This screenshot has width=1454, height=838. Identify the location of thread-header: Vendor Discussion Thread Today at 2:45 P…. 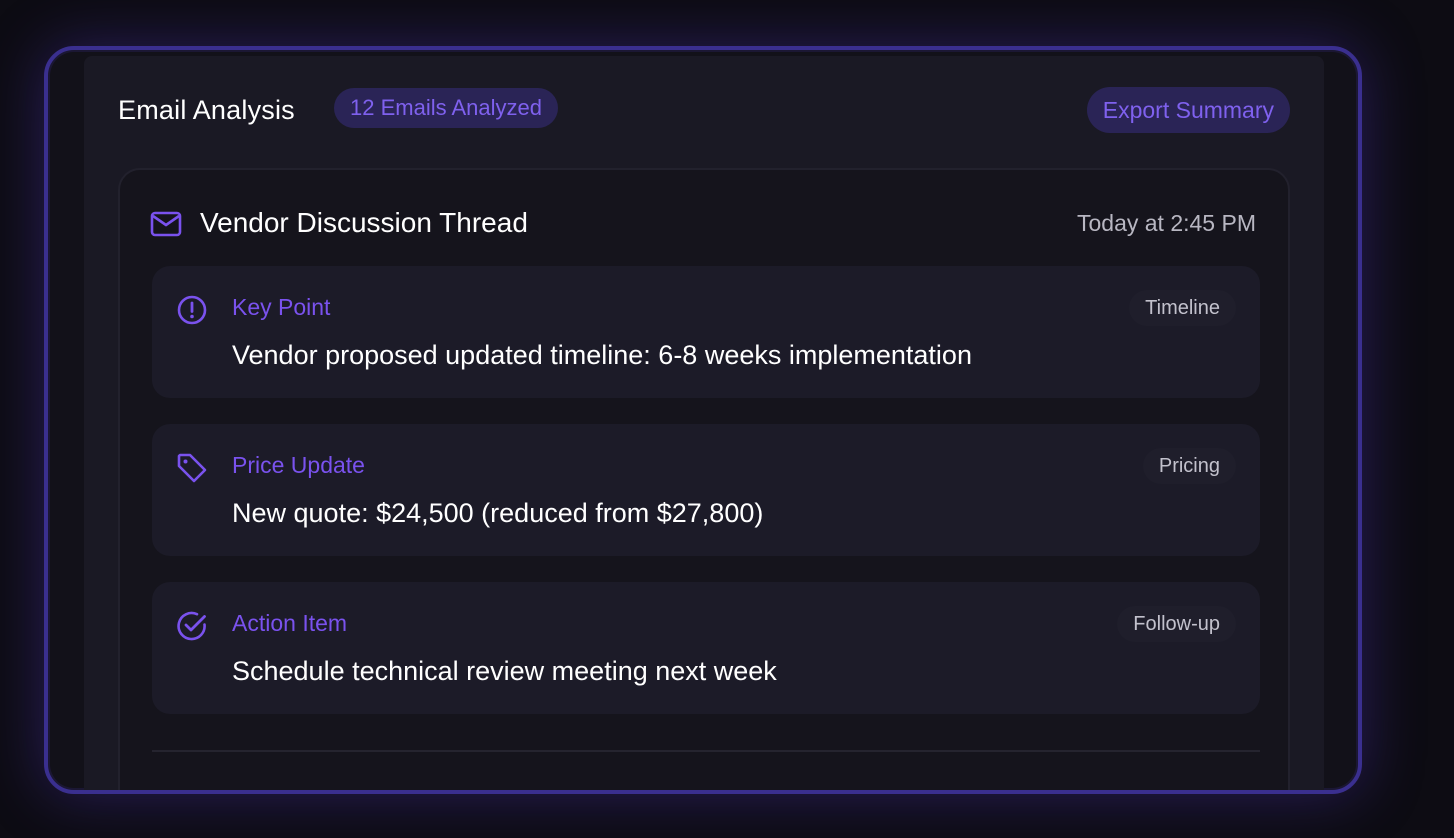
(703, 224).